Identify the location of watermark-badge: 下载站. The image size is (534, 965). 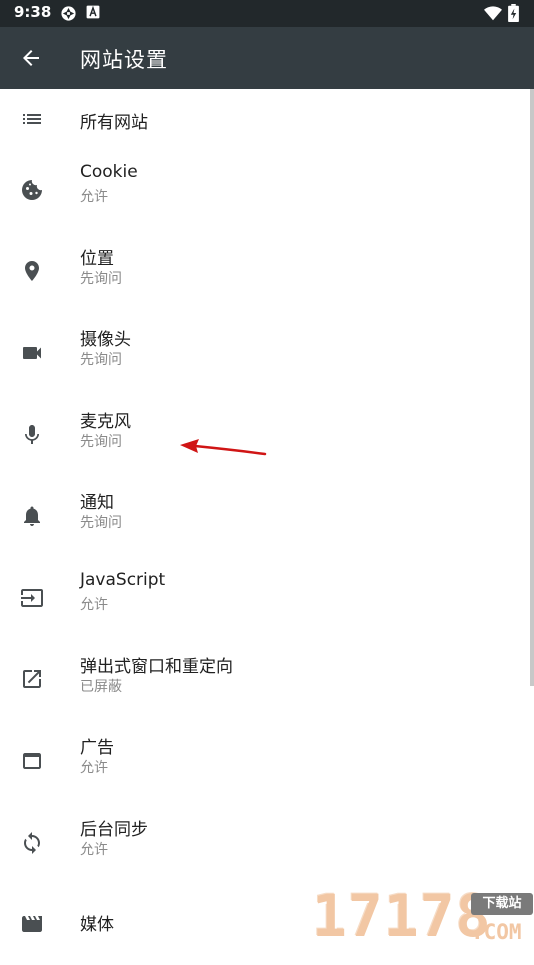
(502, 904).